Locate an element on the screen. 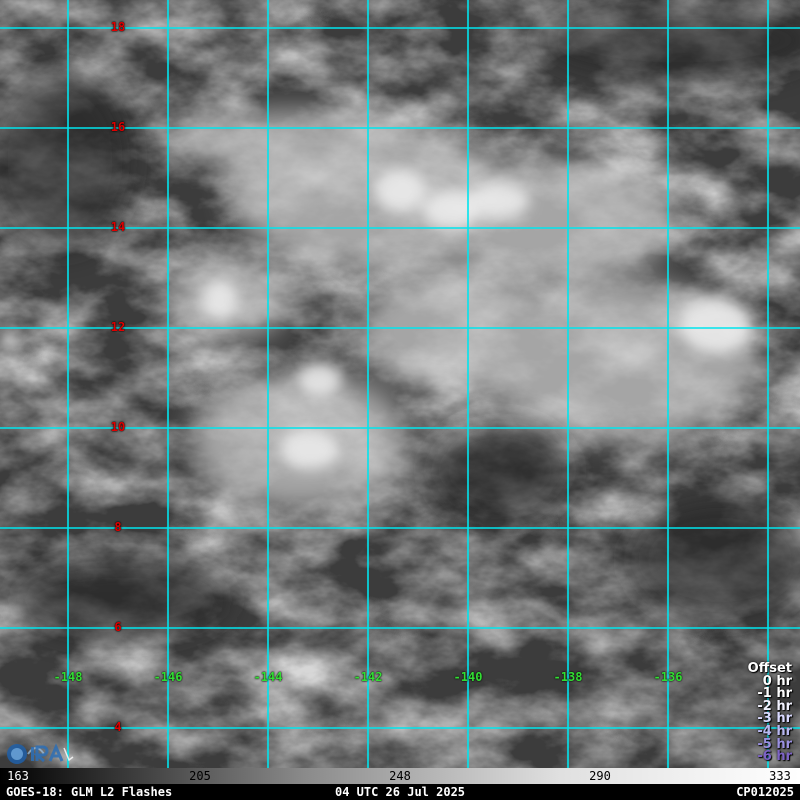 The height and width of the screenshot is (800, 800). offset-legend-item: -6 hr is located at coordinates (774, 757).